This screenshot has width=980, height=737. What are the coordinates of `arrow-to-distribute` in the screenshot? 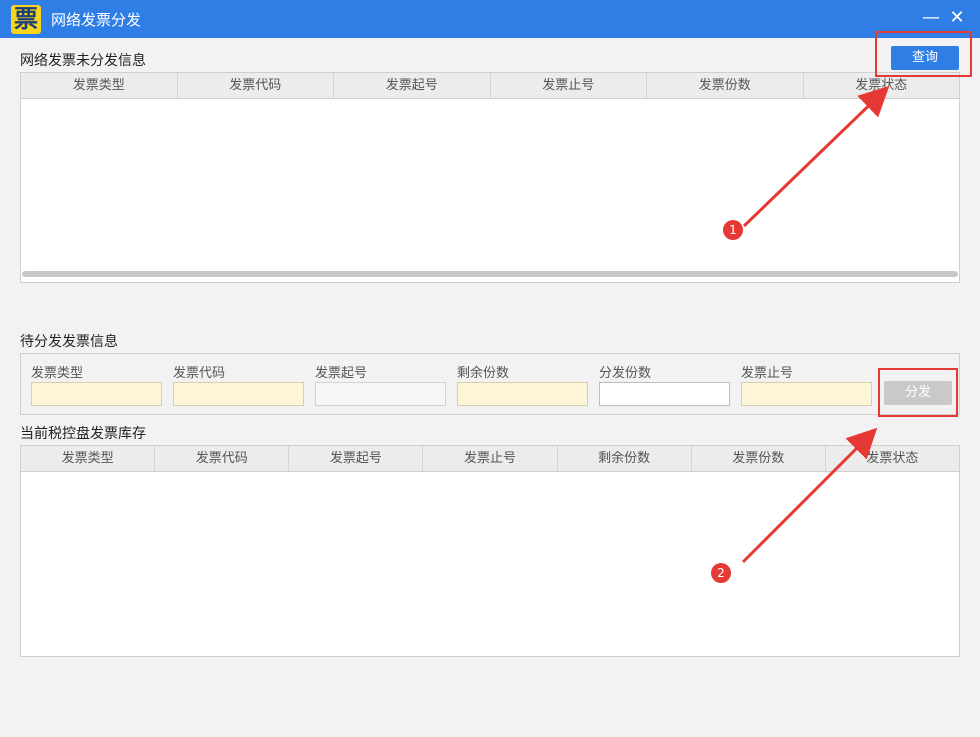 It's located at (809, 495).